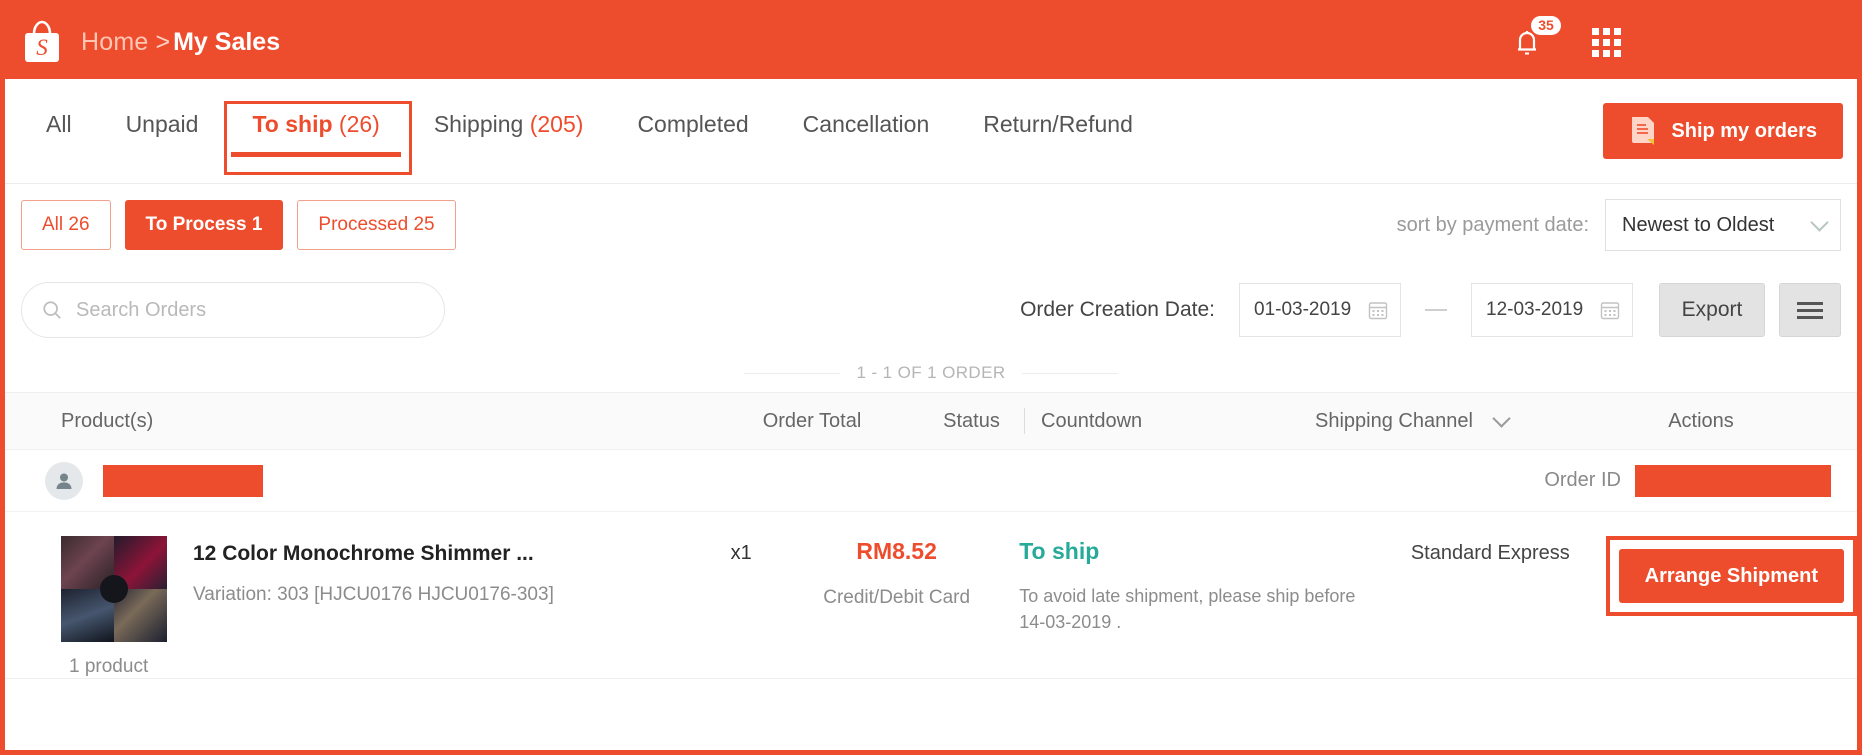 The image size is (1862, 755). I want to click on divider-line-left, so click(792, 373).